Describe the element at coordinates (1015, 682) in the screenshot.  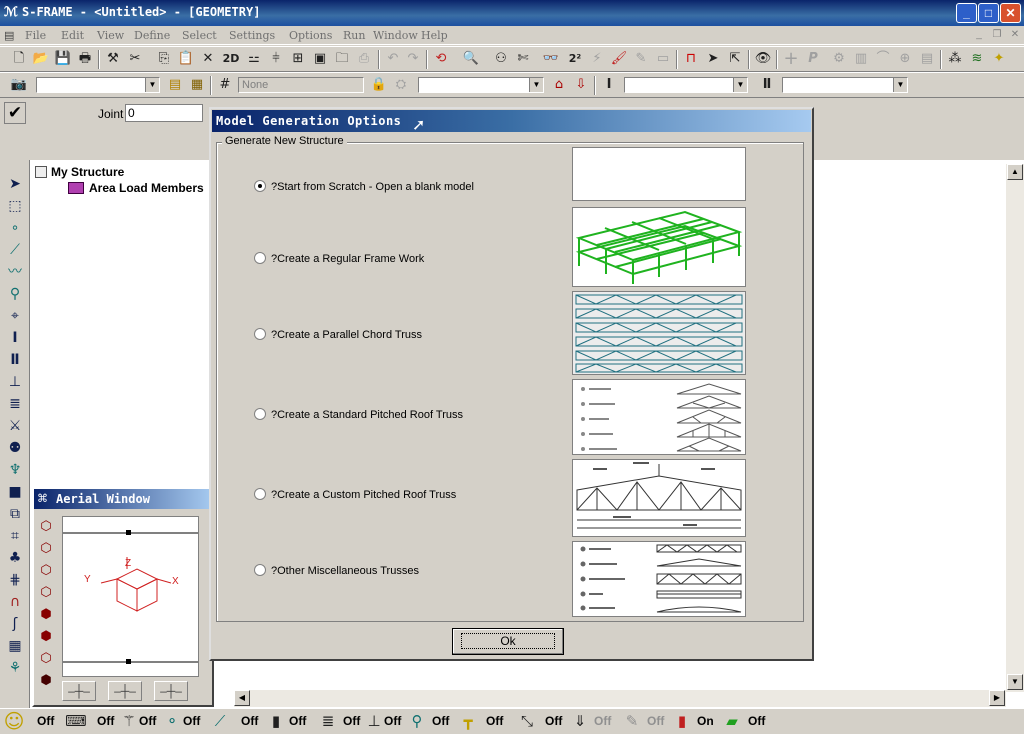
I see `scroll-down-icon: ▼` at that location.